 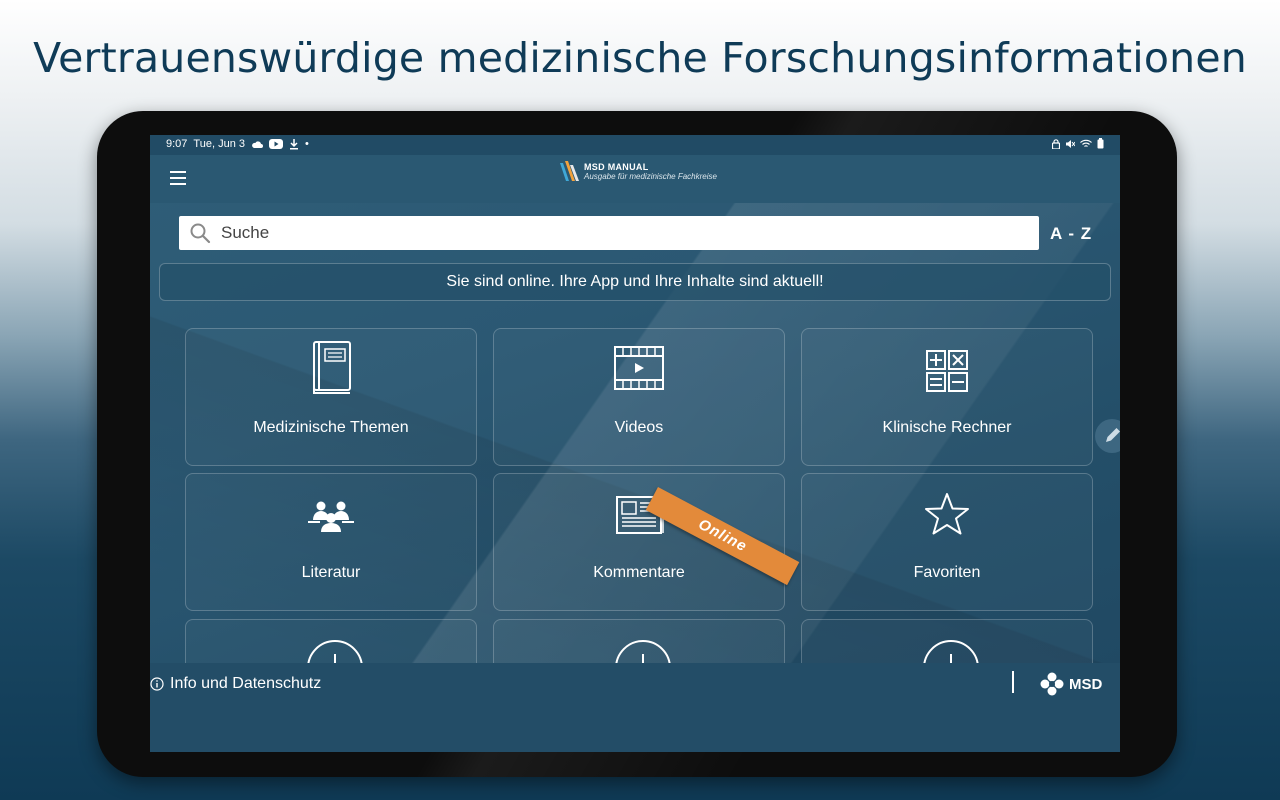 What do you see at coordinates (947, 572) in the screenshot?
I see `tile-label: Favoriten` at bounding box center [947, 572].